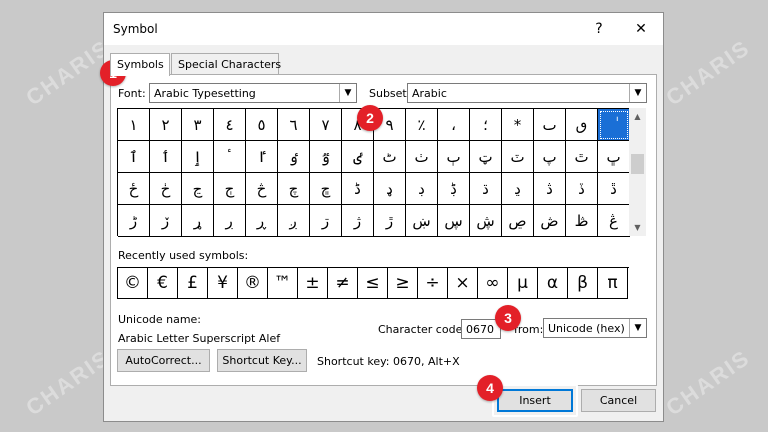 This screenshot has height=432, width=768. I want to click on symbol-cell: ٻ, so click(454, 157).